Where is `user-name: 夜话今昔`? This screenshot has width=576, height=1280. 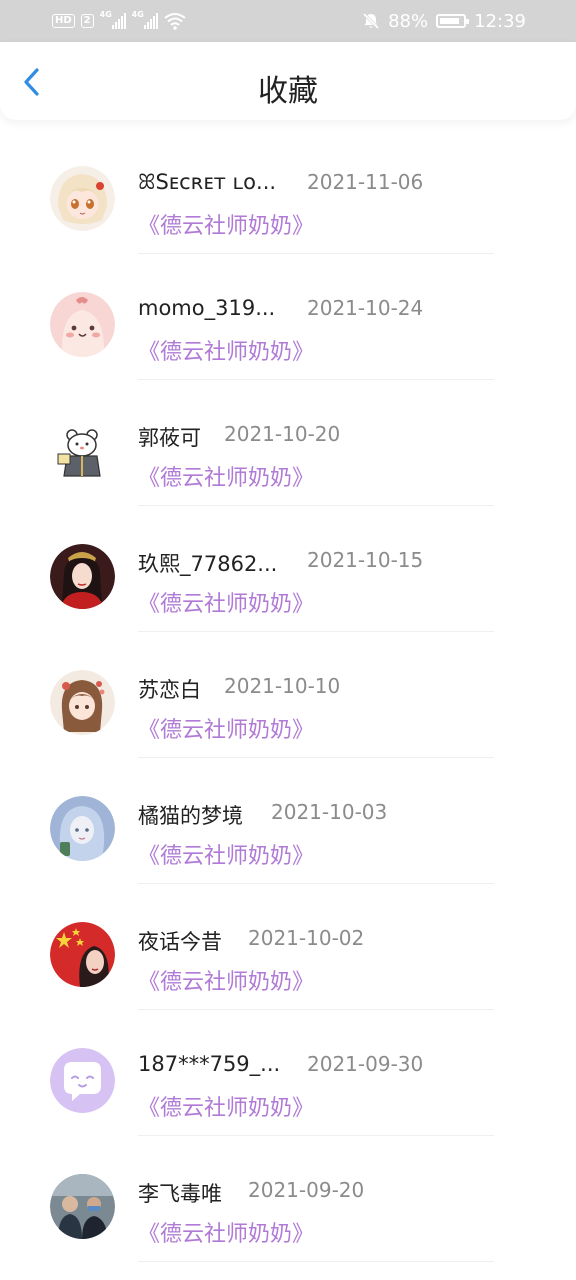
user-name: 夜话今昔 is located at coordinates (180, 941).